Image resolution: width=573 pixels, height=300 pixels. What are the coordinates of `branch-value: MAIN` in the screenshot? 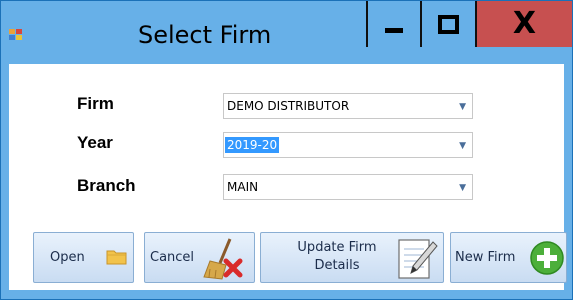 It's located at (243, 187).